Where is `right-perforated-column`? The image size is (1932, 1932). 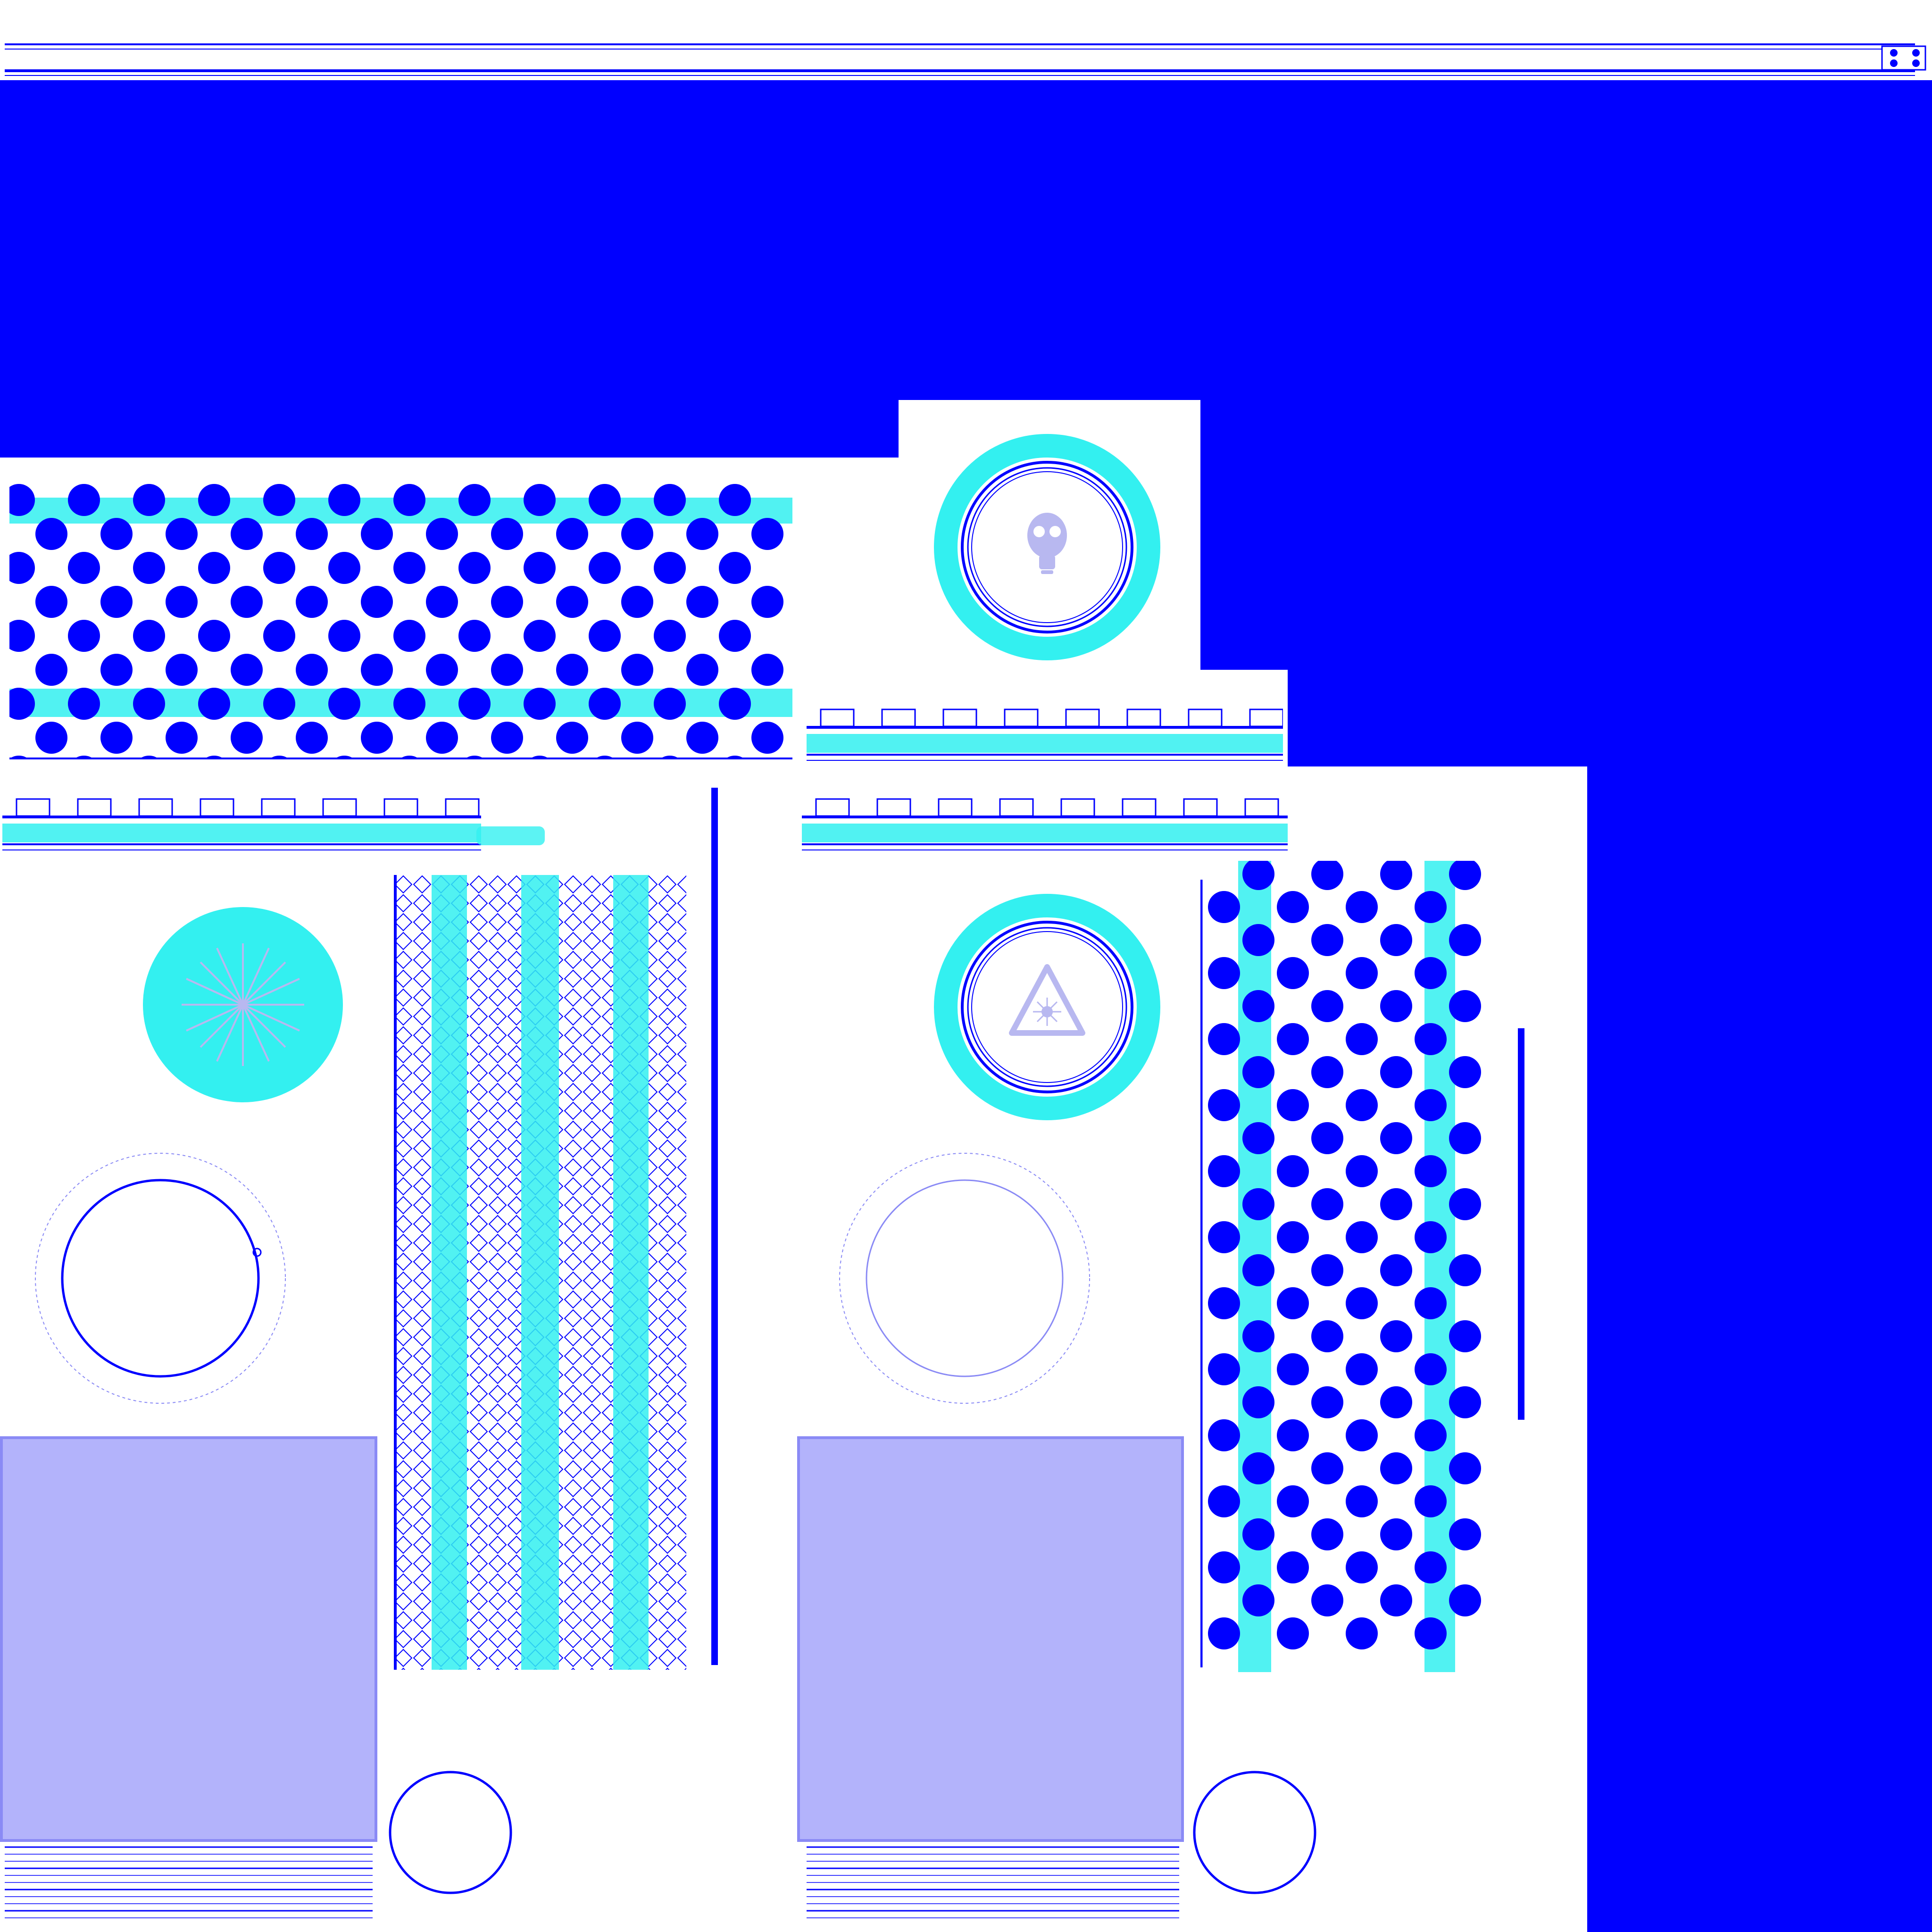
right-perforated-column is located at coordinates (1341, 1266).